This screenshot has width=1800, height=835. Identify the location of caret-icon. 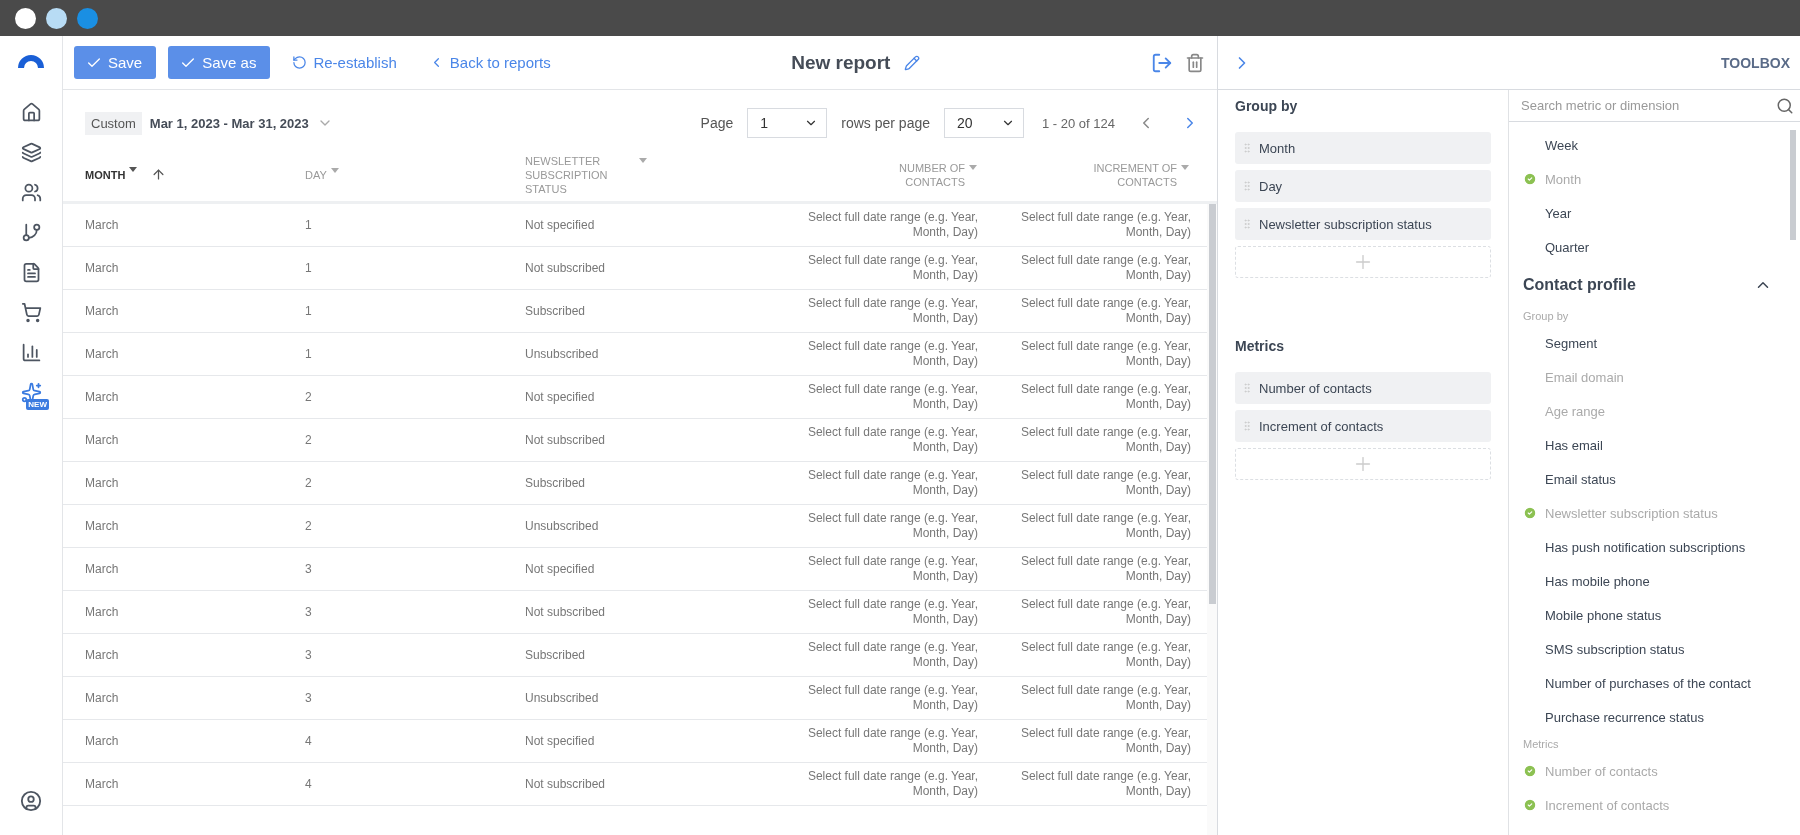
(133, 169).